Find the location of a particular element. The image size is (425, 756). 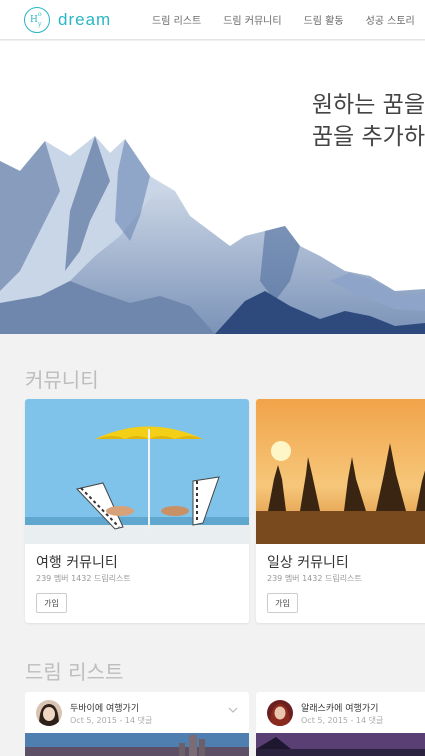

hero-line-1: 원하는 꿈을 is located at coordinates (368, 105).